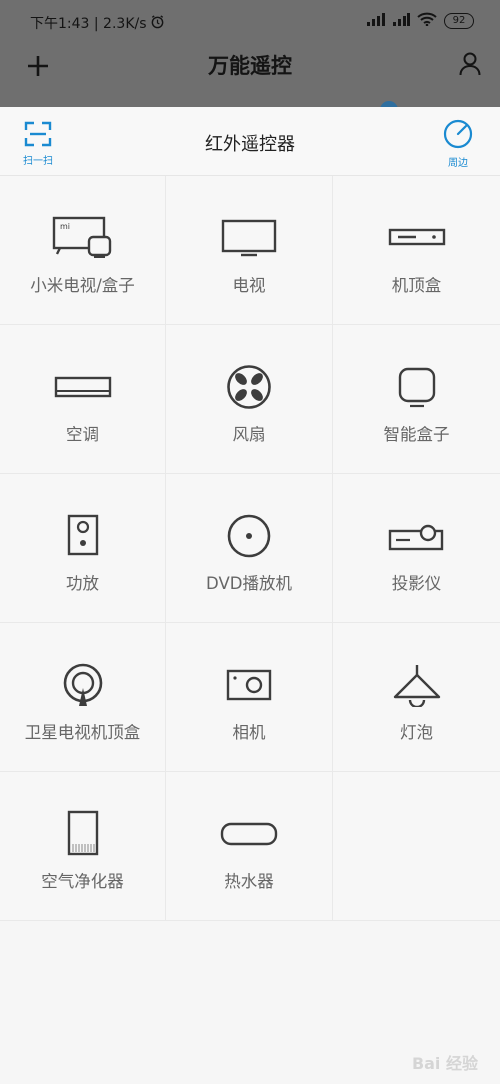 This screenshot has height=1084, width=500. What do you see at coordinates (65, 226) in the screenshot?
I see `svg-text: mi` at bounding box center [65, 226].